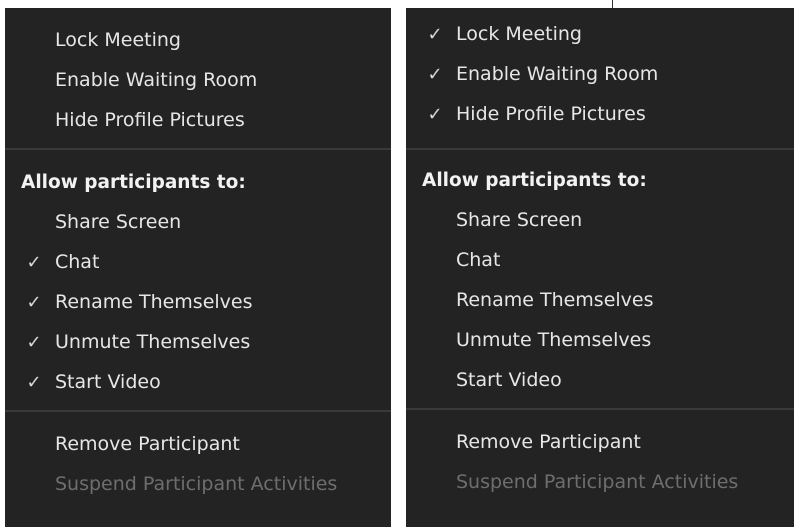 This screenshot has width=794, height=527. What do you see at coordinates (612, 4) in the screenshot?
I see `window-edge-line` at bounding box center [612, 4].